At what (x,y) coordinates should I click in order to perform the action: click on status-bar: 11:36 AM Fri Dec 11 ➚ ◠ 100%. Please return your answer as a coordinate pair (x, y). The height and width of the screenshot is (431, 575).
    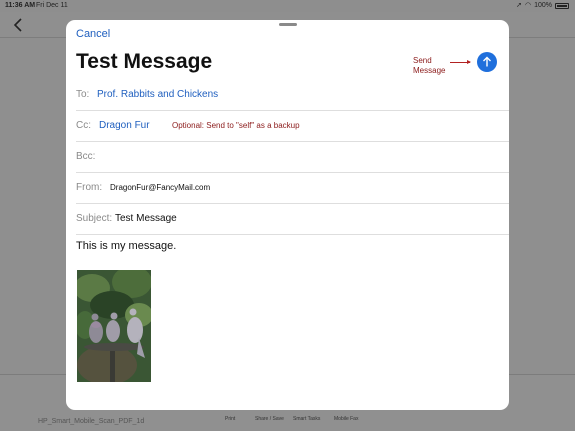
    Looking at the image, I should click on (287, 6).